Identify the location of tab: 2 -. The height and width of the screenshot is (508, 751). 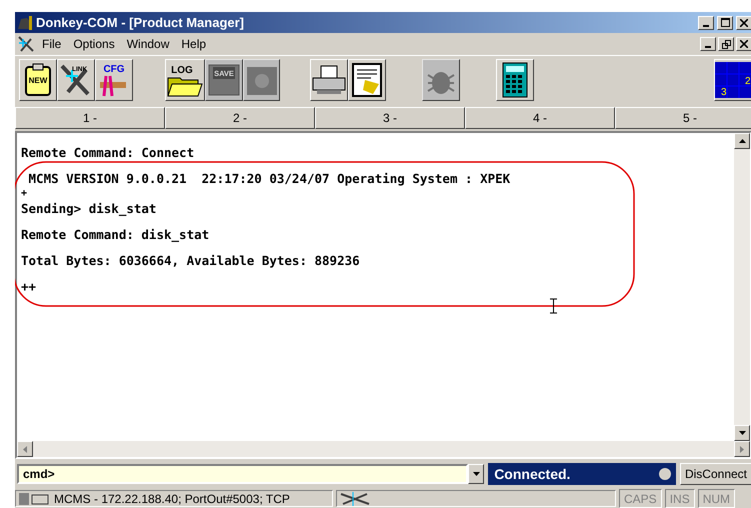
(240, 118).